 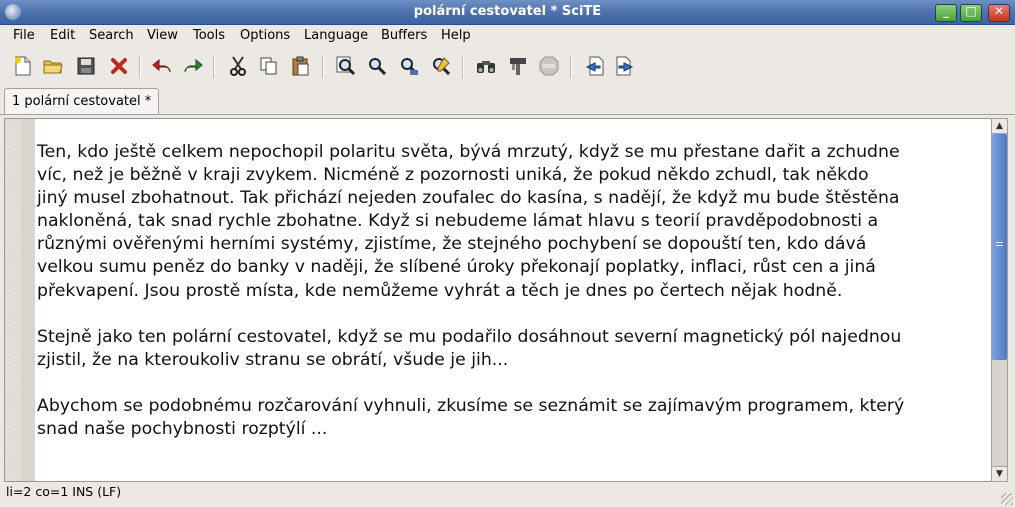 What do you see at coordinates (62, 35) in the screenshot?
I see `menu-edit: Edit` at bounding box center [62, 35].